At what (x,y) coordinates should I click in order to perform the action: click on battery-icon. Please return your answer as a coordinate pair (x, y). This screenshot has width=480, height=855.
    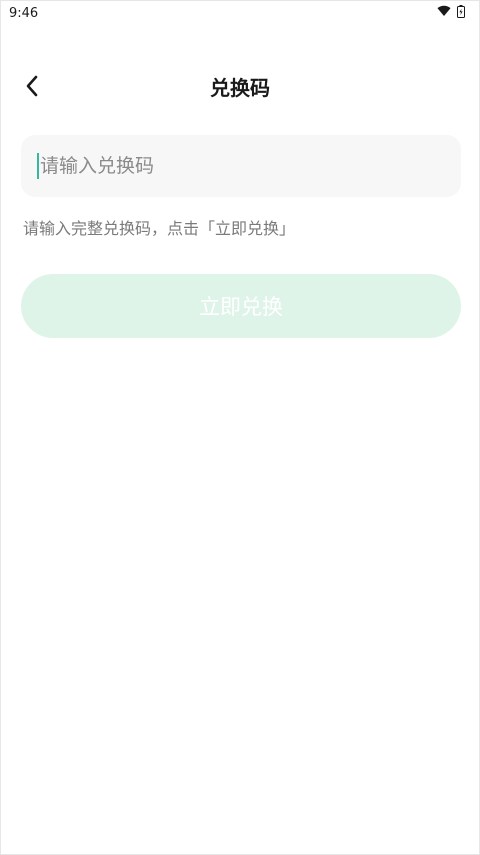
    Looking at the image, I should click on (461, 13).